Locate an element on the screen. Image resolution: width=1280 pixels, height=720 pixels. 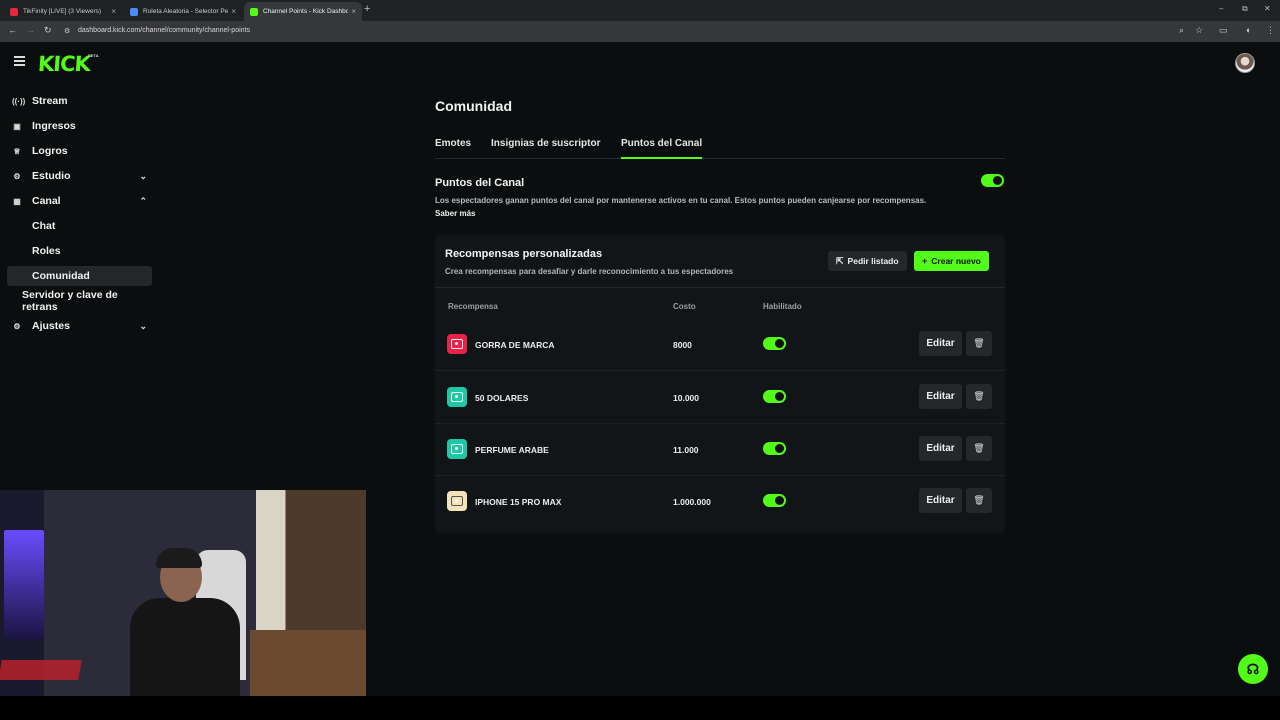
sidebar-item-canal: ▦ Canal ⌃ is located at coordinates (79, 201).